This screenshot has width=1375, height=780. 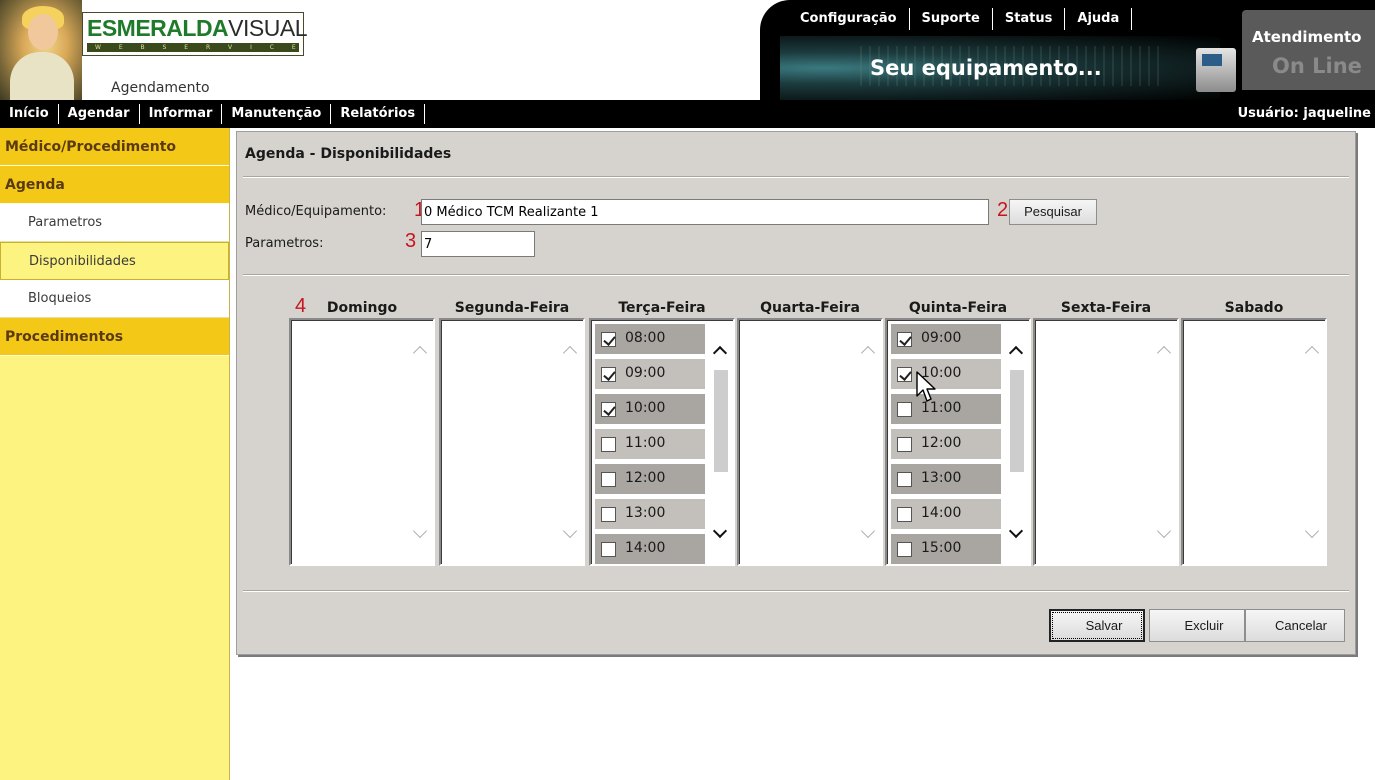 I want to click on top-menu-ajuda: Ajuda, so click(x=1099, y=19).